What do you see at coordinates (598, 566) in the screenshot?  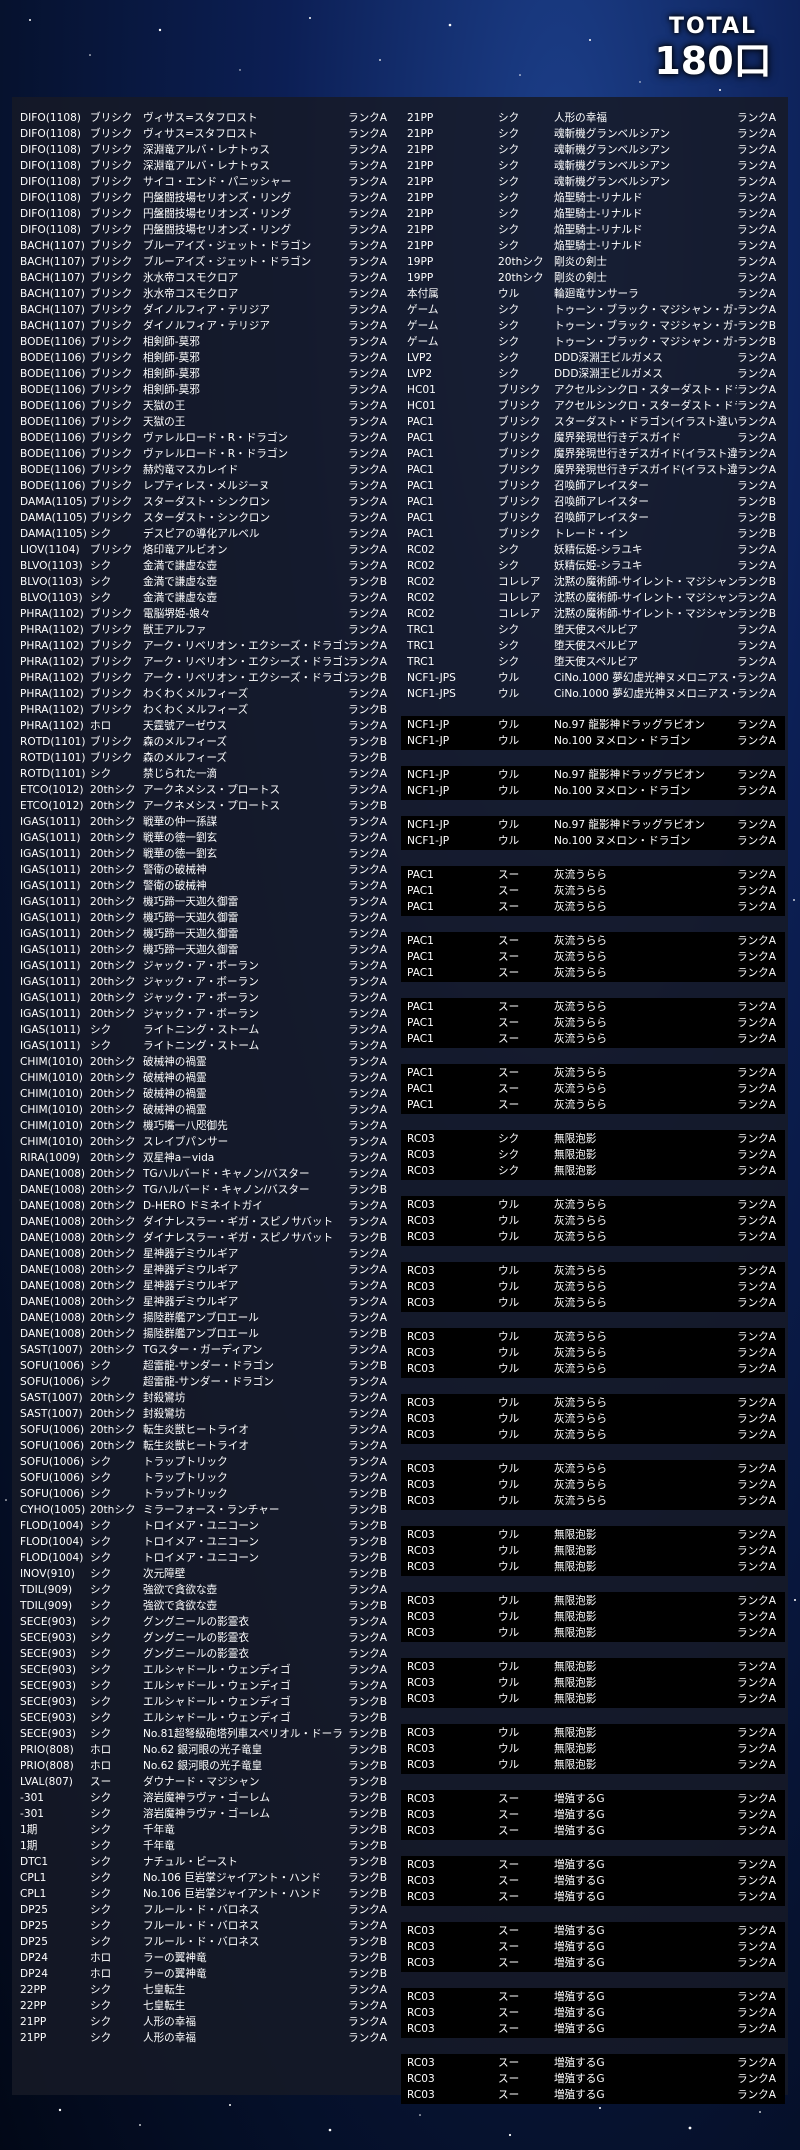 I see `card-name: 妖精伝姫-シラユキ` at bounding box center [598, 566].